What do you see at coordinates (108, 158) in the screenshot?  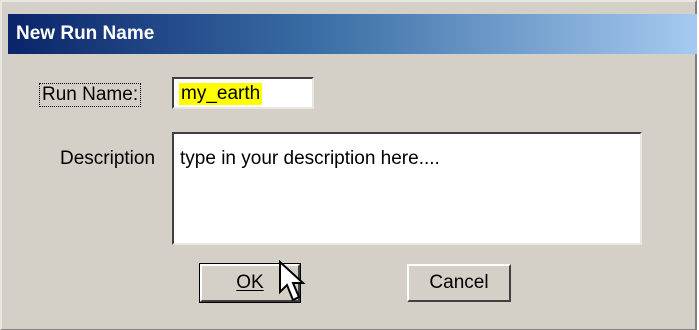 I see `description-label: Description` at bounding box center [108, 158].